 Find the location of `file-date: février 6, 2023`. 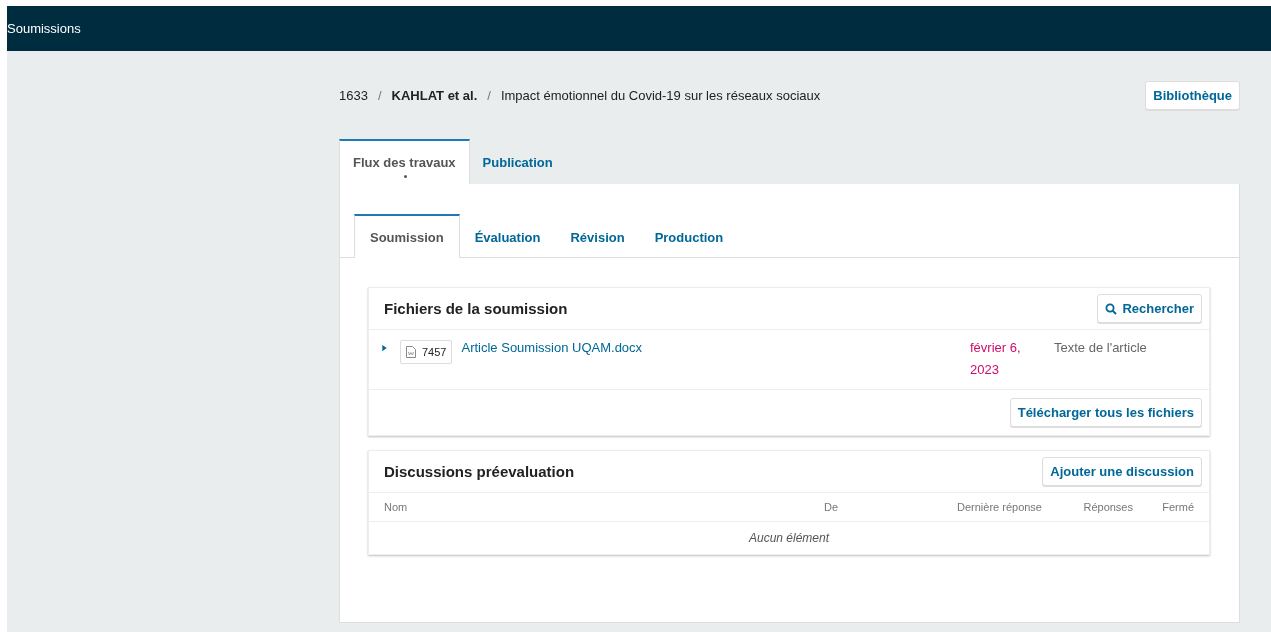

file-date: février 6, 2023 is located at coordinates (996, 359).